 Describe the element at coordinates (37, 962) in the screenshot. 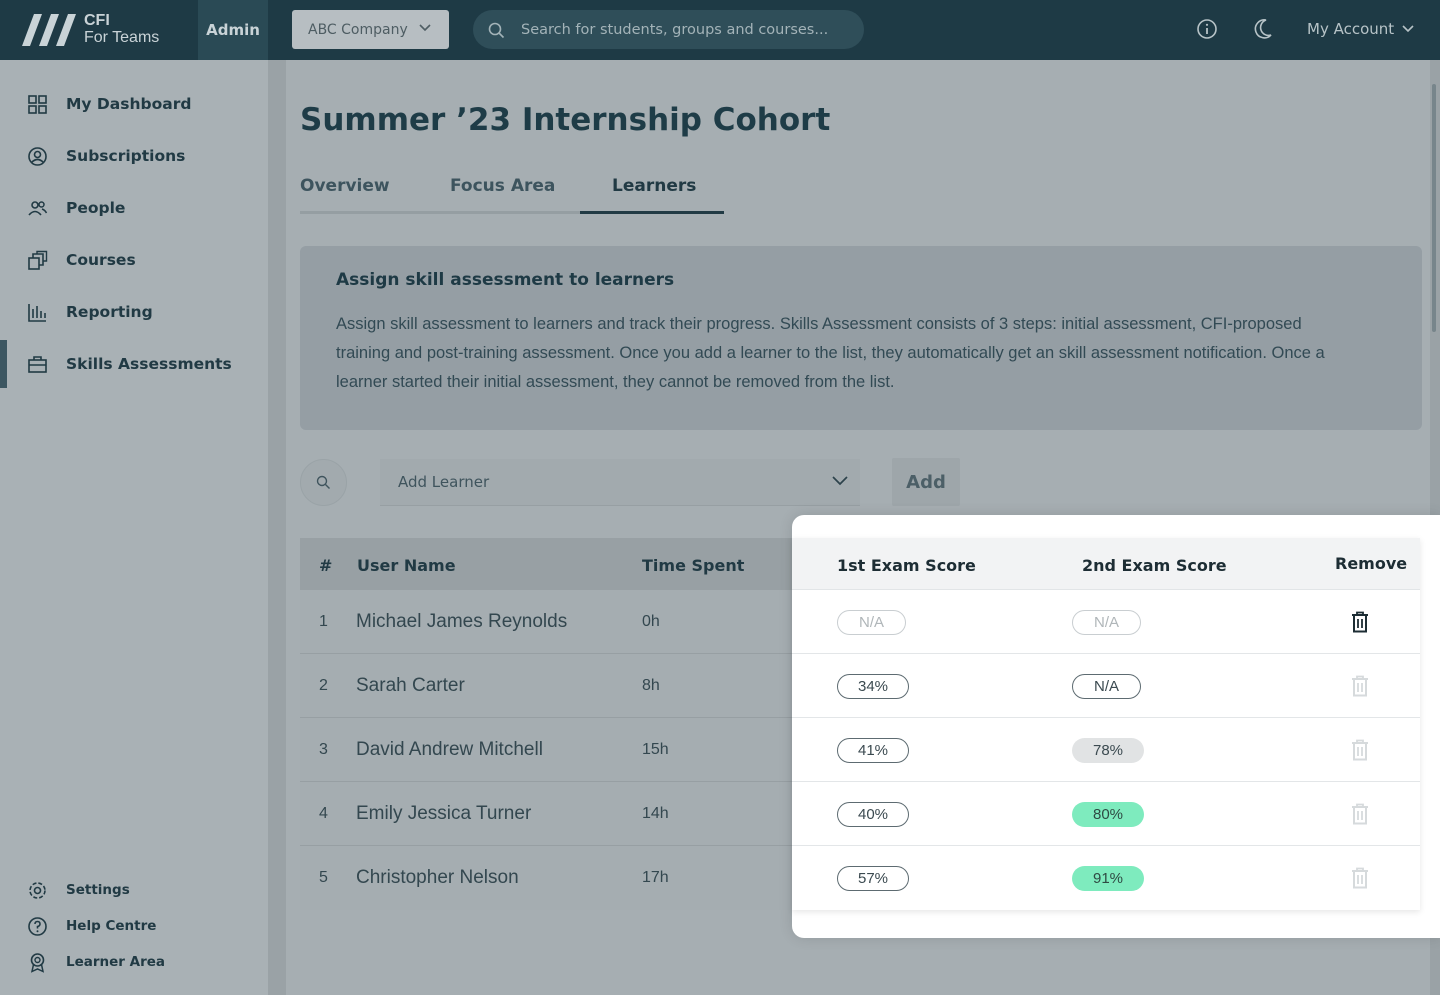

I see `badge-icon` at that location.